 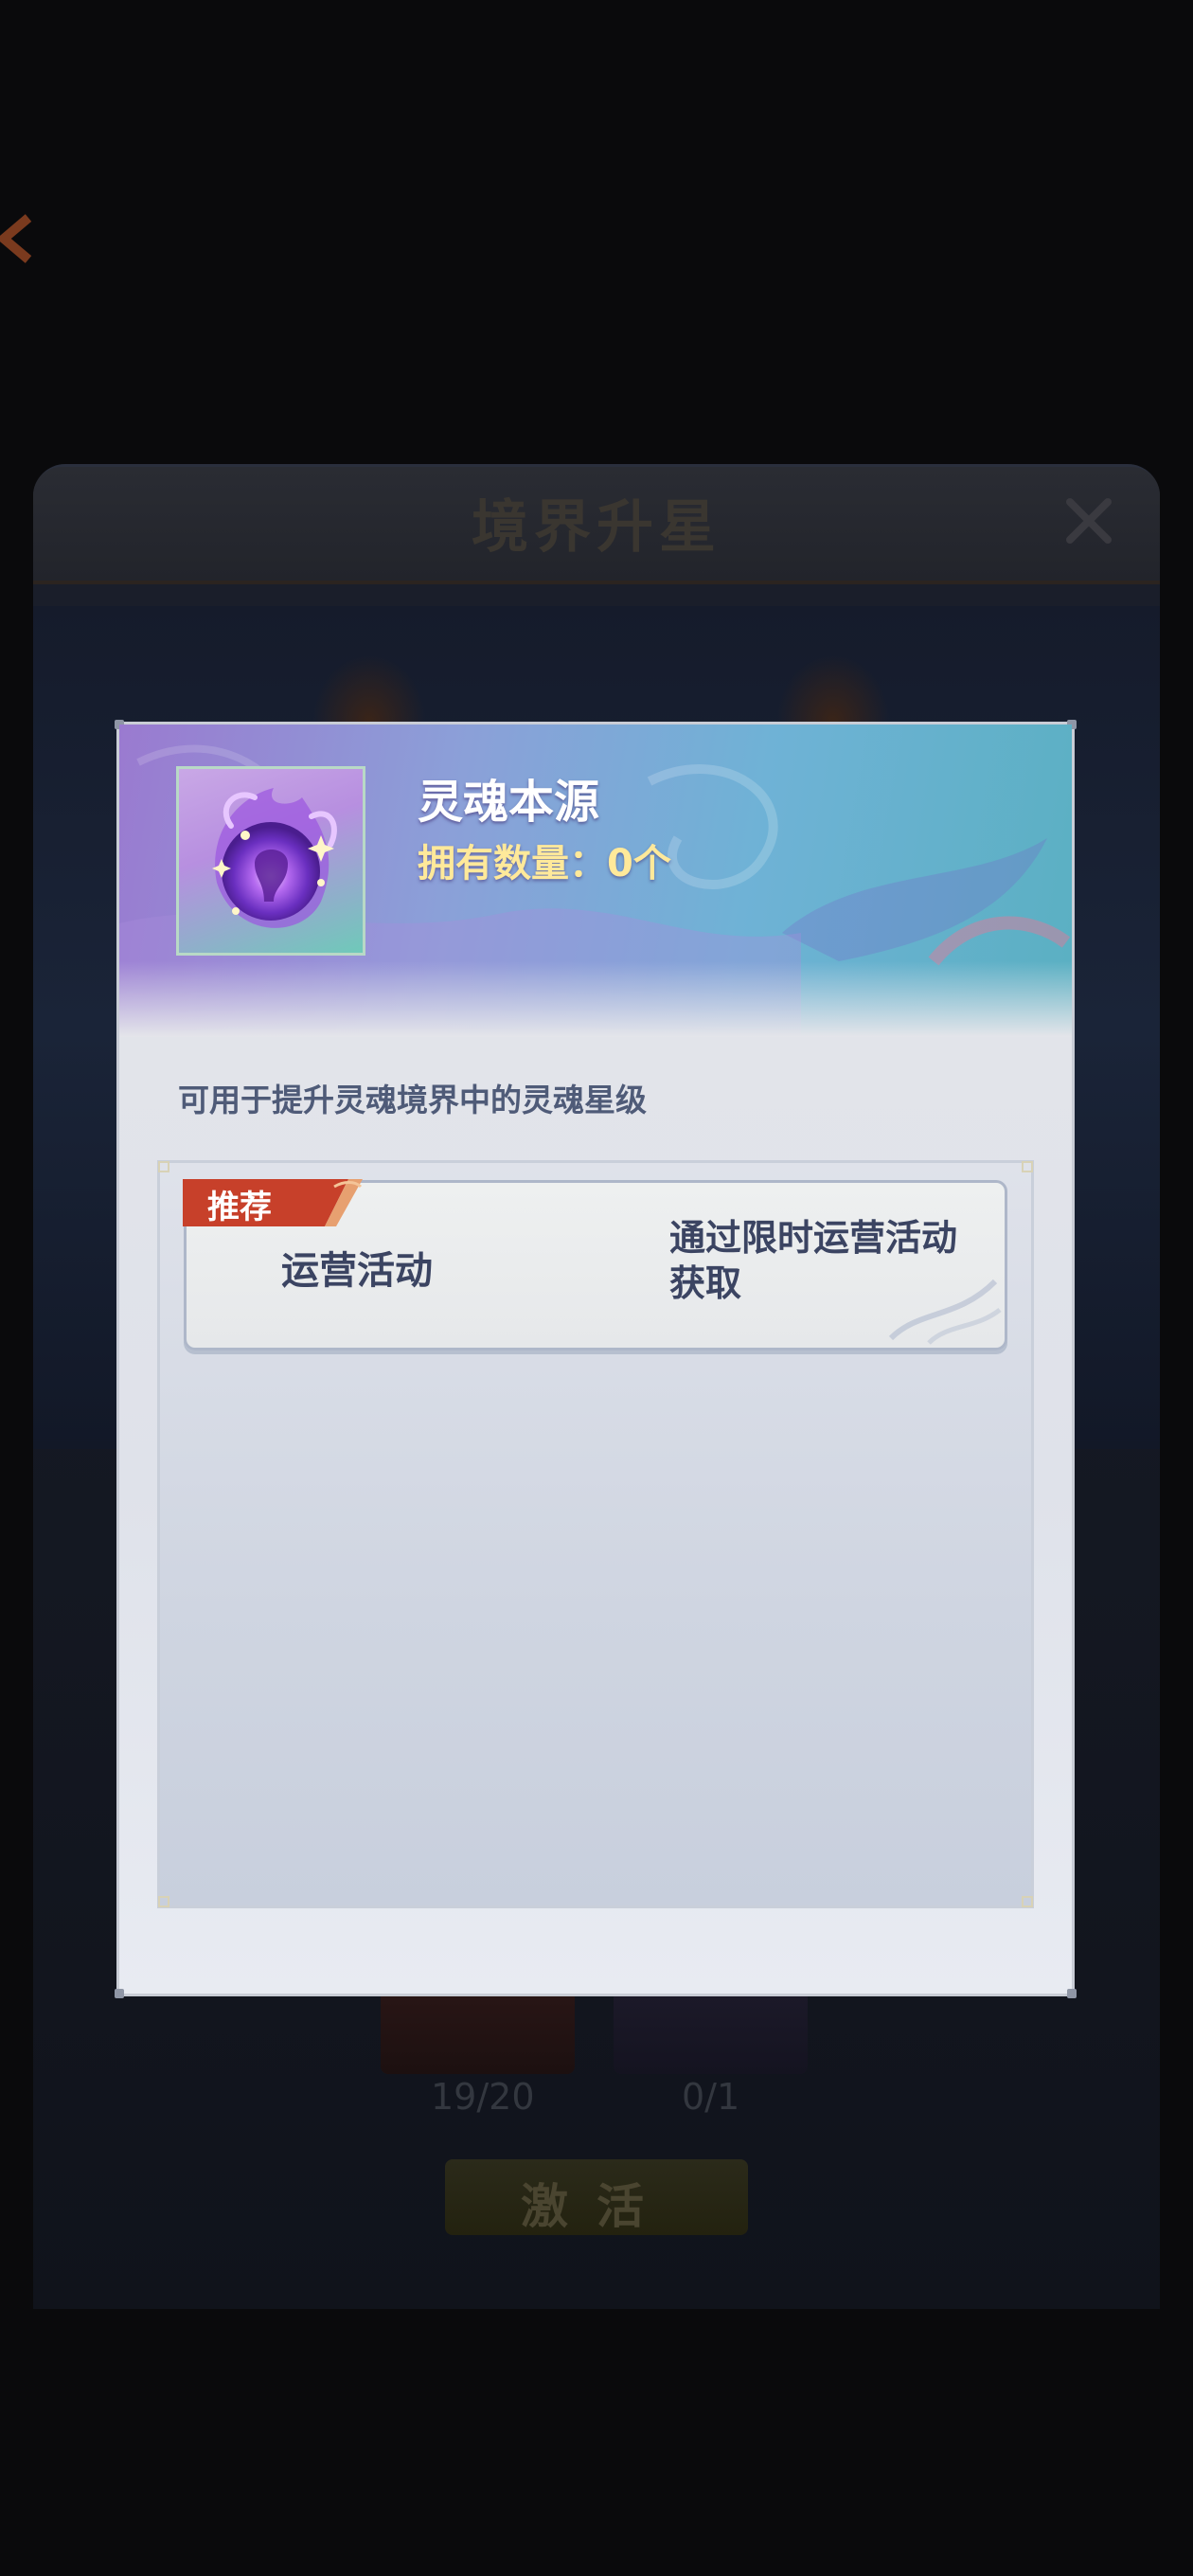 What do you see at coordinates (596, 527) in the screenshot?
I see `background-title: 境界升星` at bounding box center [596, 527].